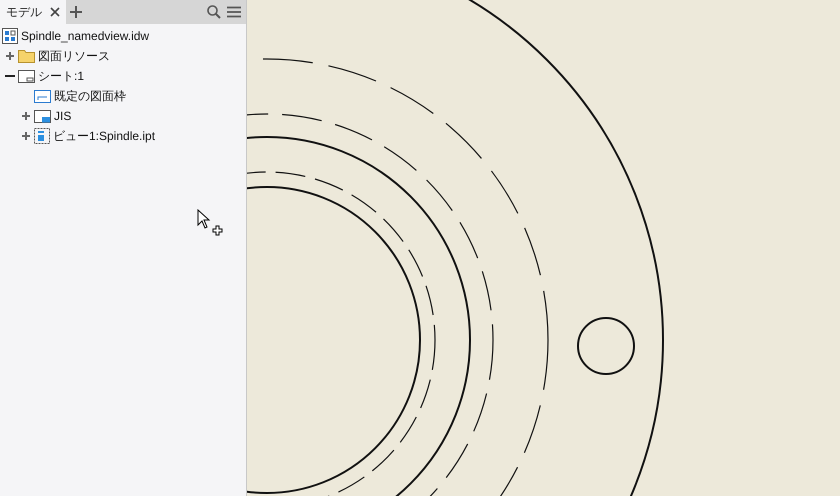  What do you see at coordinates (33, 12) in the screenshot?
I see `model-tab: モデル` at bounding box center [33, 12].